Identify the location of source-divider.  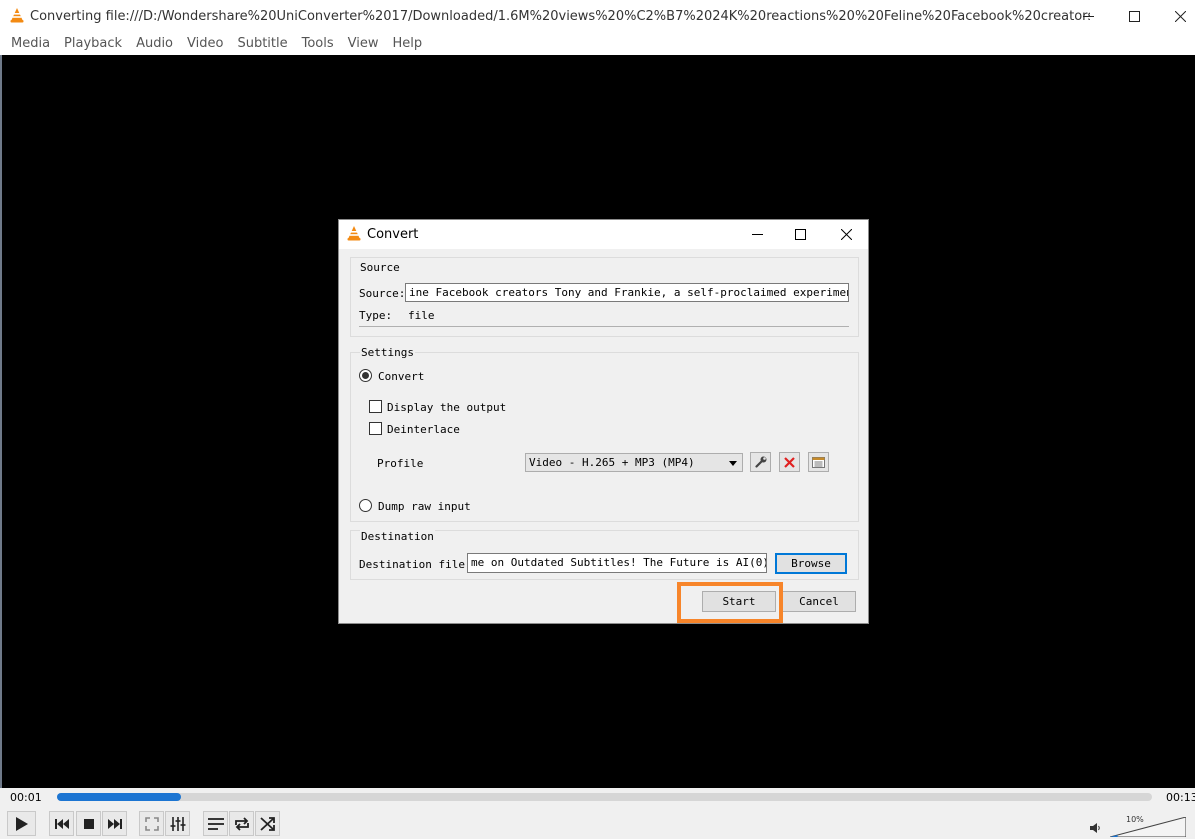
(604, 326).